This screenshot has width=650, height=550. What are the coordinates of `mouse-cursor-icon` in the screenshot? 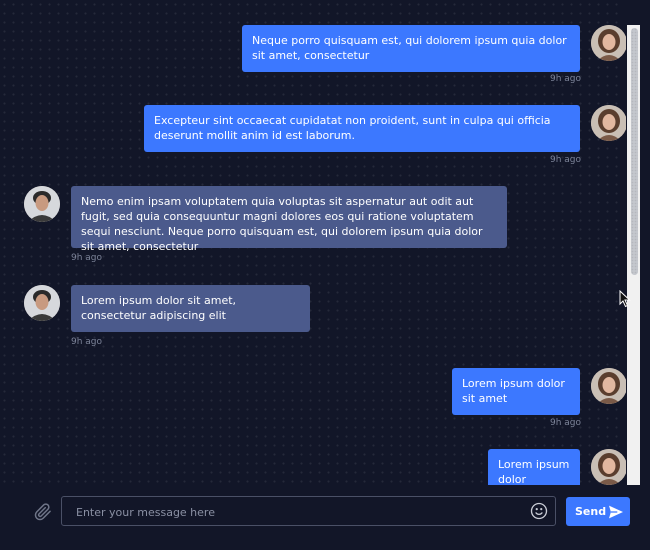 It's located at (625, 300).